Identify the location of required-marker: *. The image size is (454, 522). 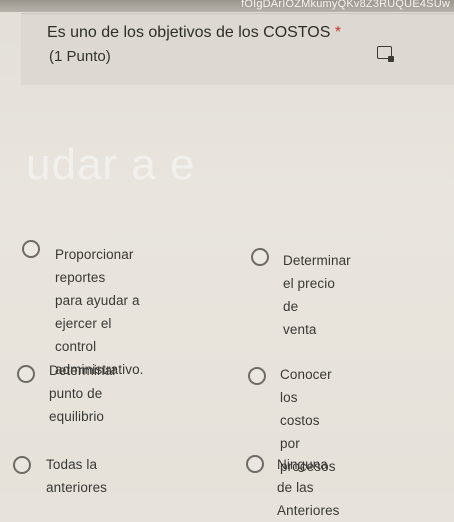
(338, 32).